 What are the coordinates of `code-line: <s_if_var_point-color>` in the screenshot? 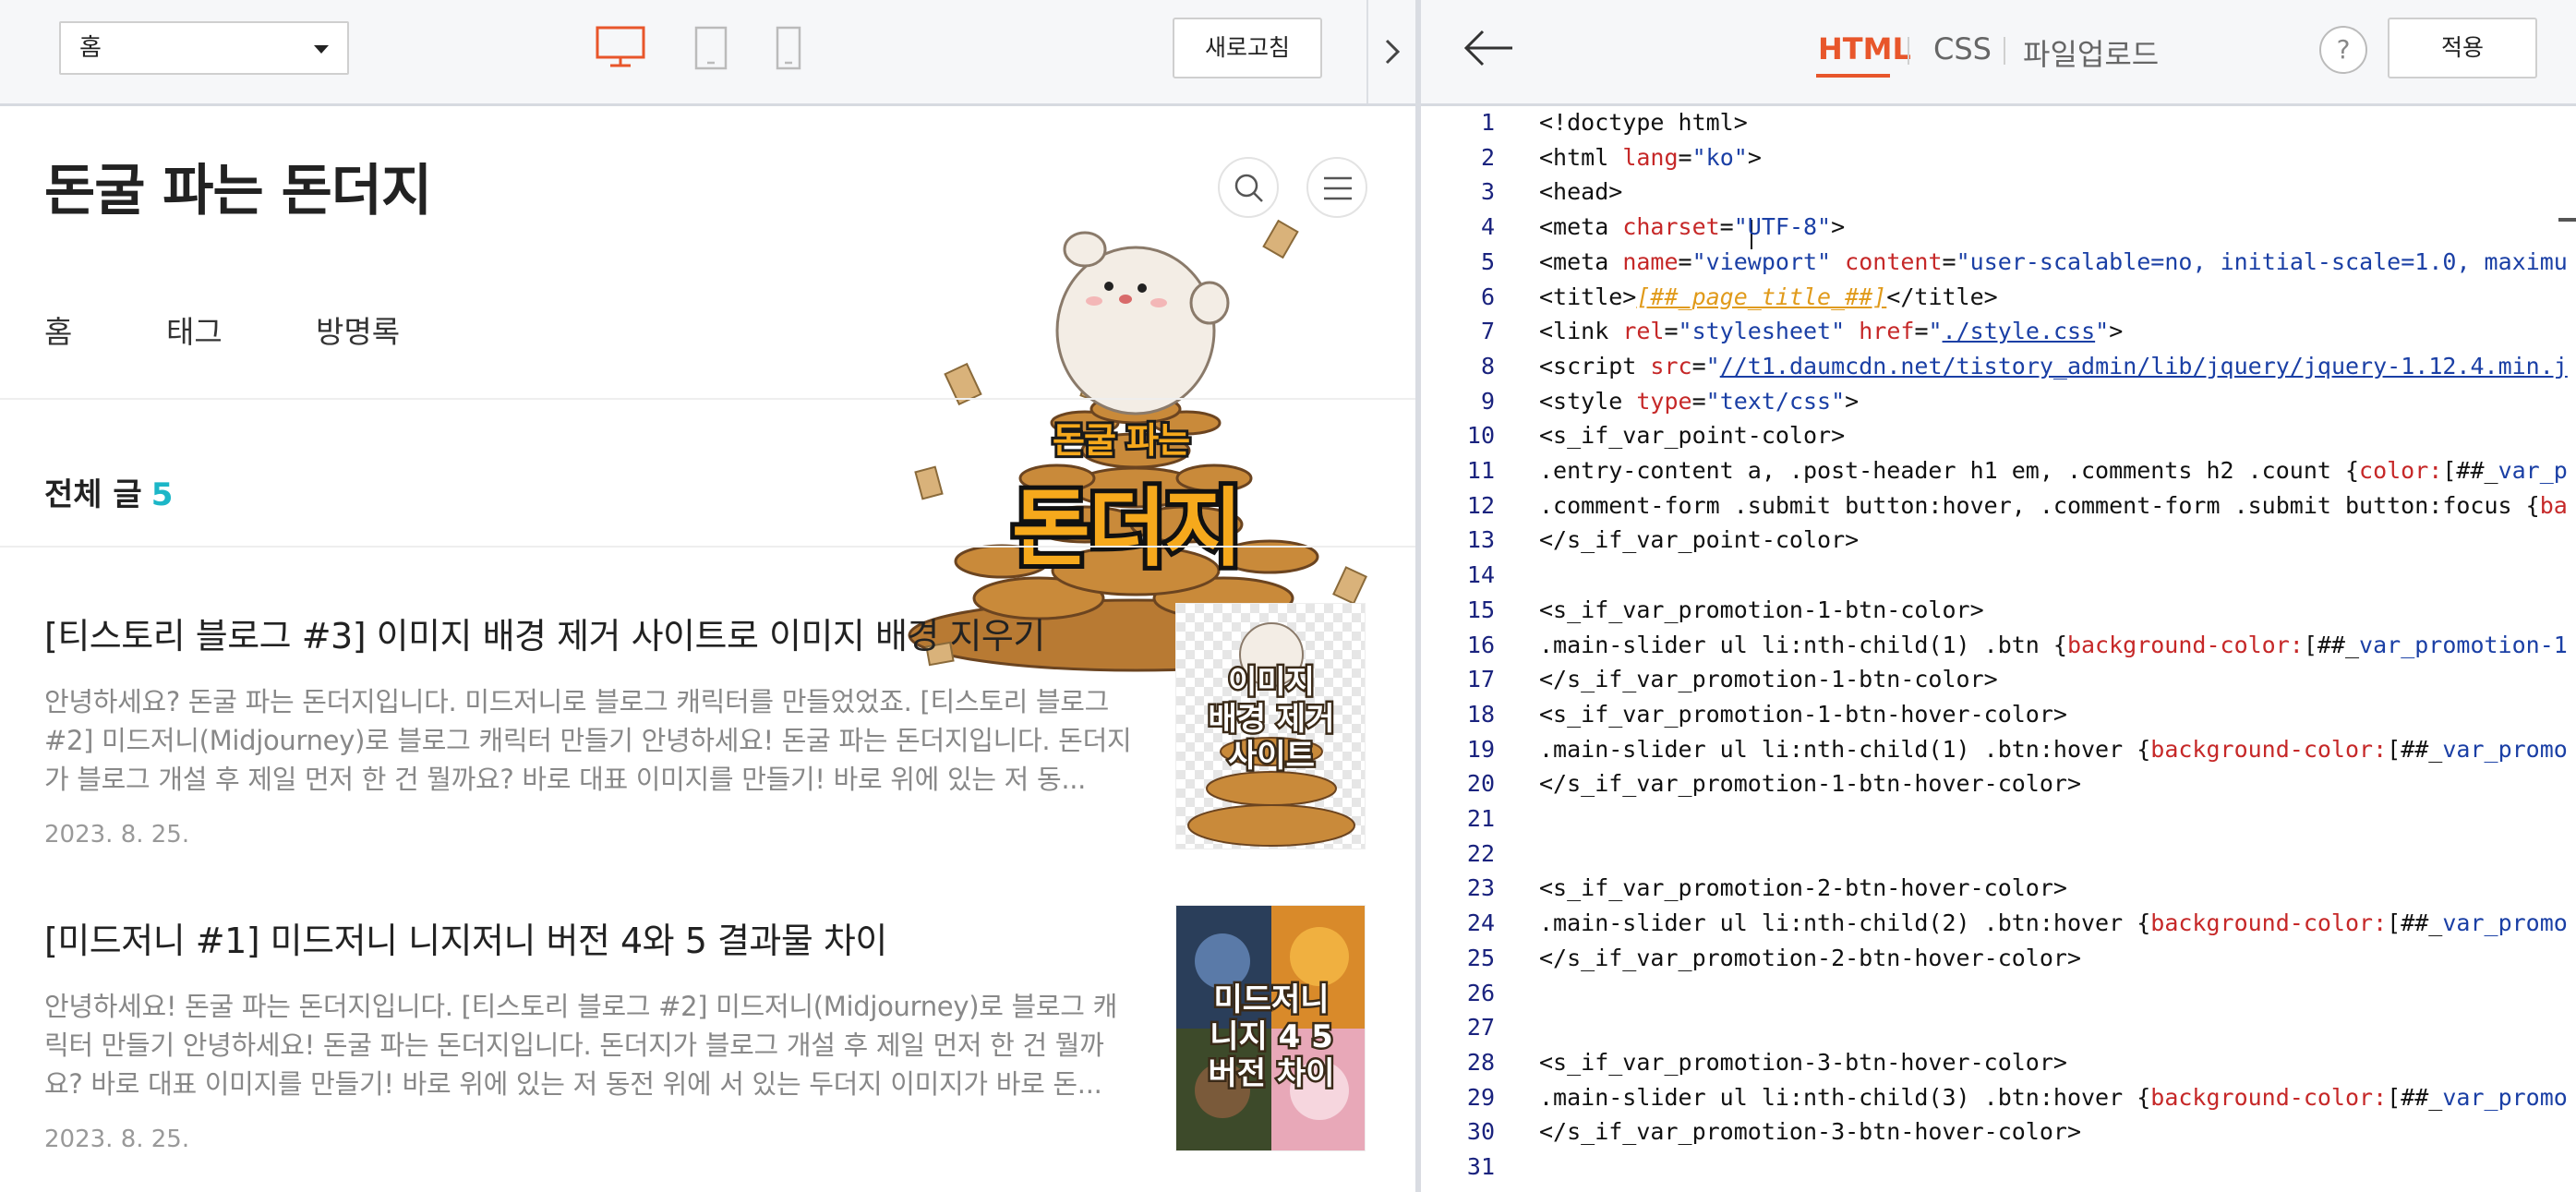 It's located at (1692, 435).